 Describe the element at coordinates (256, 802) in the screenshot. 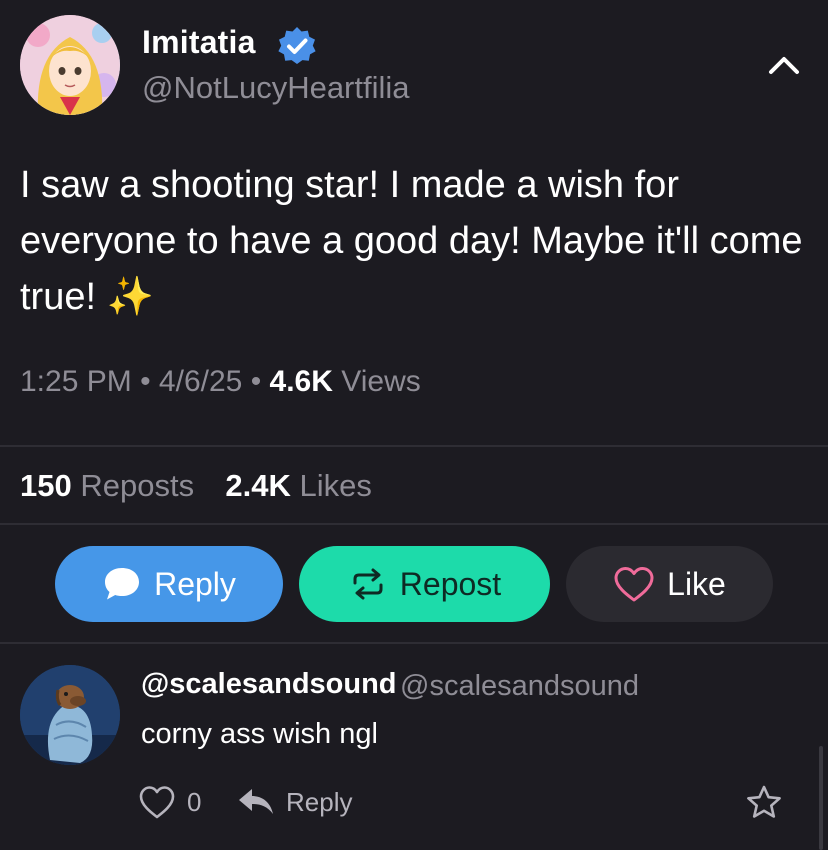

I see `reply-arrow-icon` at that location.